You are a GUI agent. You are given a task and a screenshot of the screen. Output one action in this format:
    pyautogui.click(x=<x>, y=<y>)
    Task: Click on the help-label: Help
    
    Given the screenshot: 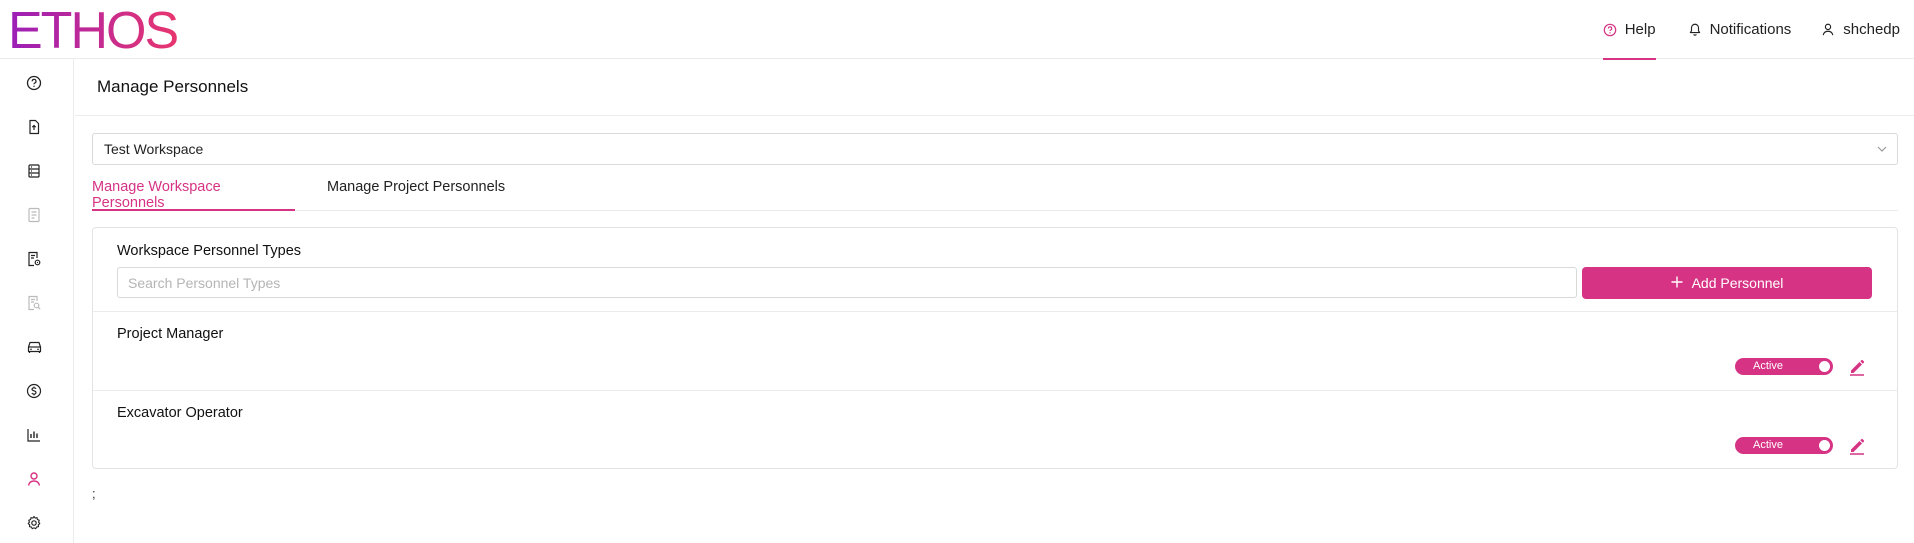 What is the action you would take?
    pyautogui.click(x=1640, y=29)
    